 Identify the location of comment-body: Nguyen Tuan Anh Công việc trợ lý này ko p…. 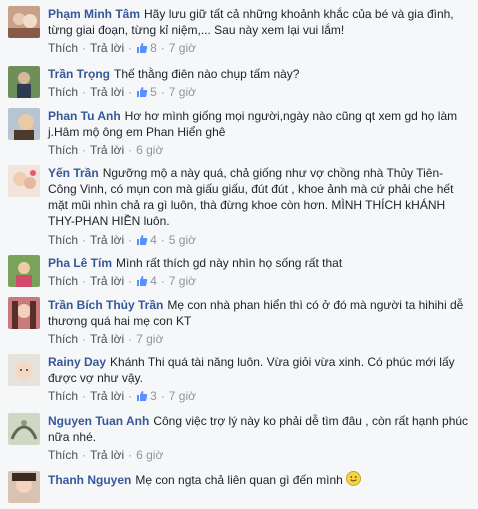
(259, 429).